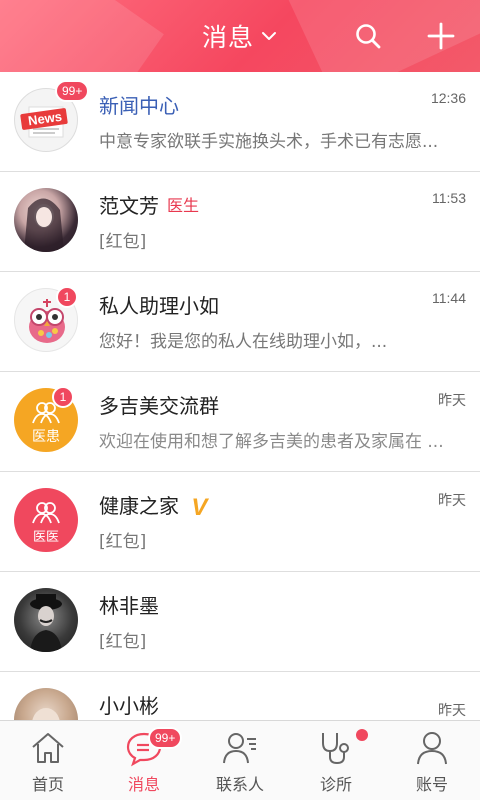 This screenshot has width=480, height=800. What do you see at coordinates (239, 748) in the screenshot?
I see `contacts-icon` at bounding box center [239, 748].